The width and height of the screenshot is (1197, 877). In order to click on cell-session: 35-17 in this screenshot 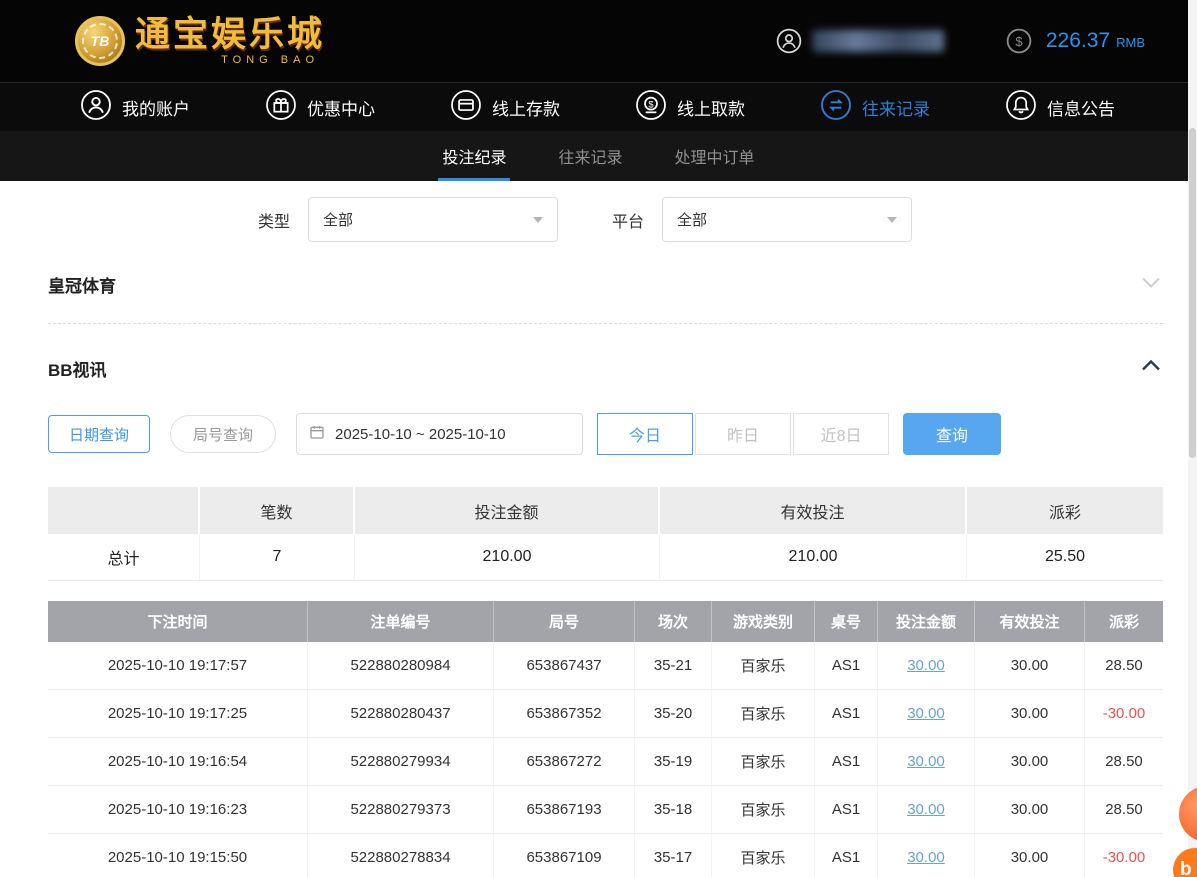, I will do `click(673, 855)`.